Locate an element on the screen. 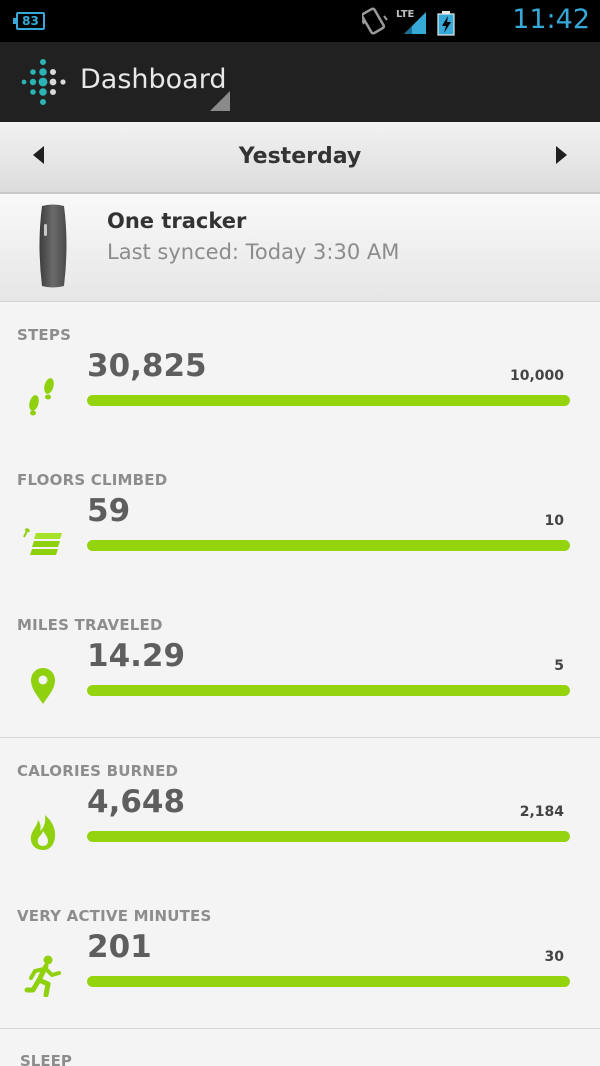 The width and height of the screenshot is (600, 1066). tracker-name: One tracker is located at coordinates (177, 221).